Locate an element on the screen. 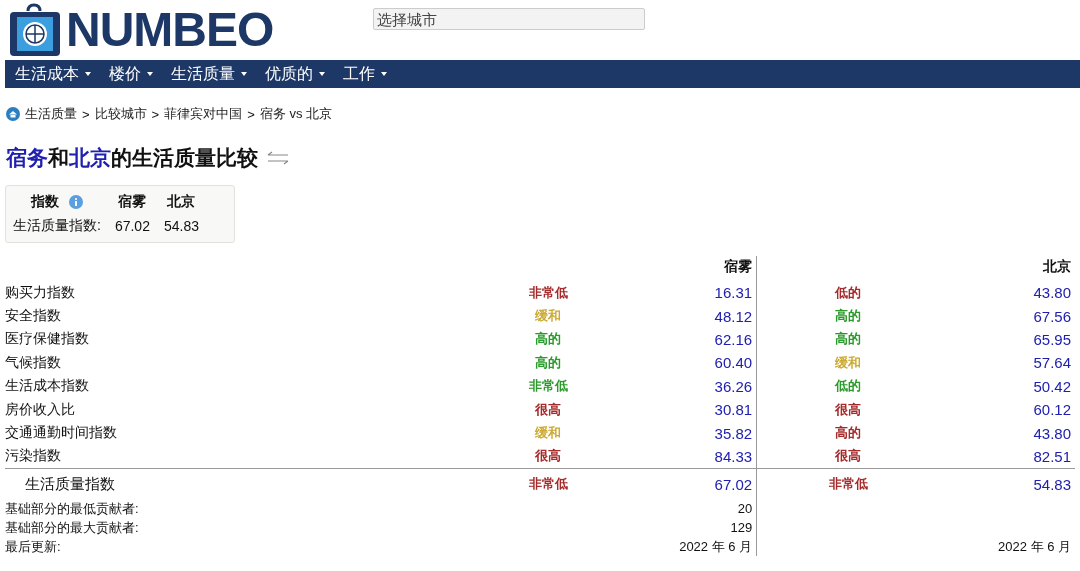 The width and height of the screenshot is (1080, 571). table-cell-text: 54.83 is located at coordinates (181, 226).